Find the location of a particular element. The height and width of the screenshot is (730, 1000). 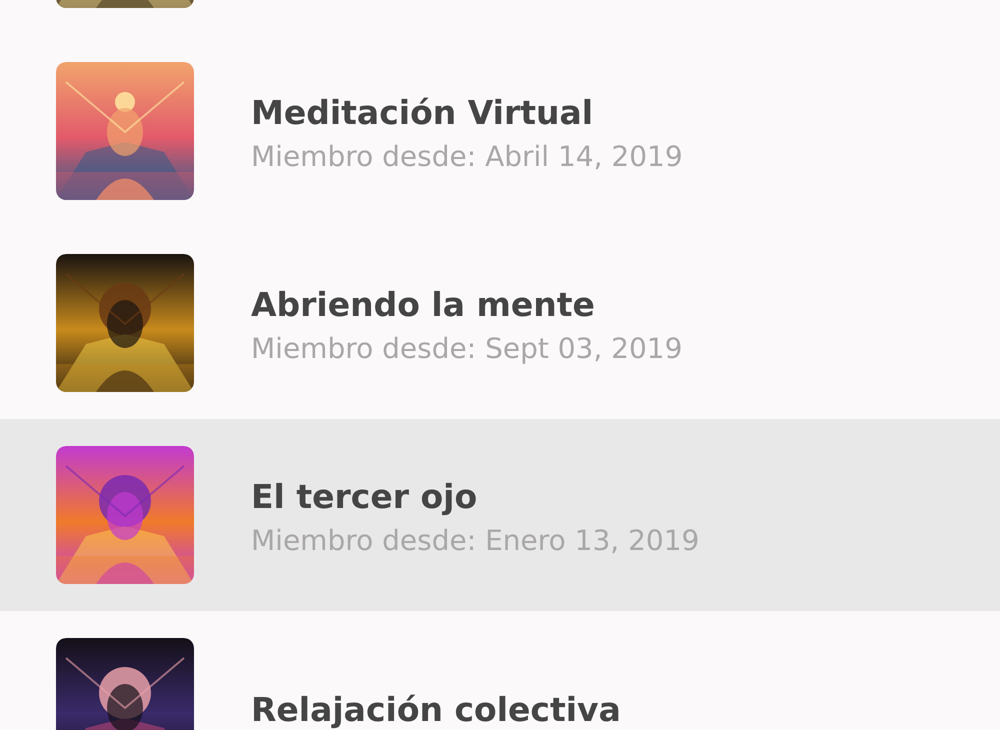

member-since: Miembro desde: Sept 03, 2019 is located at coordinates (466, 348).